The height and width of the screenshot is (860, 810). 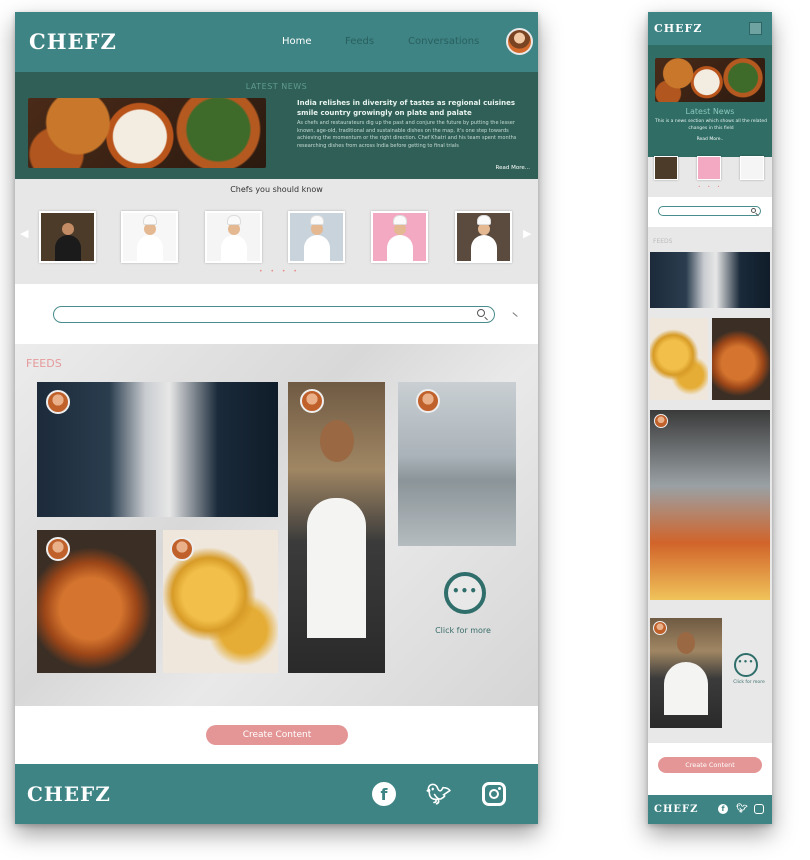 I want to click on search-bar-section, so click(x=276, y=314).